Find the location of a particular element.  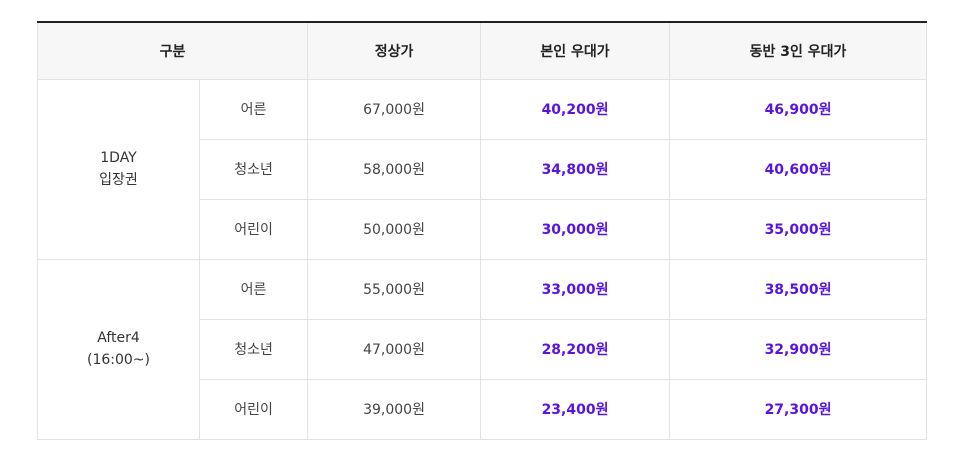

companion-discount-price: 35,000원 is located at coordinates (798, 229).